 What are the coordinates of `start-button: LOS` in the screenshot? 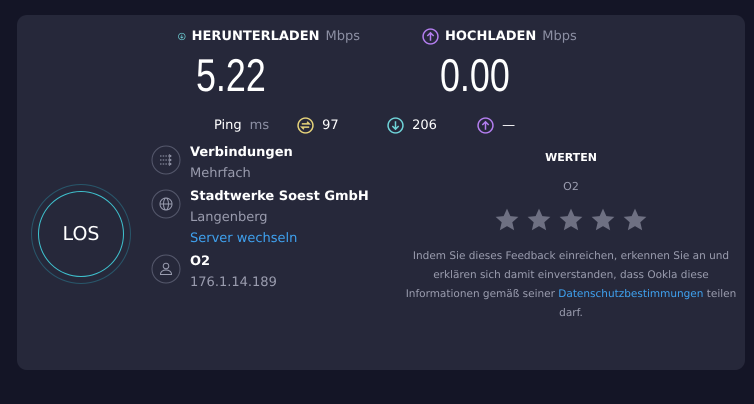 It's located at (81, 234).